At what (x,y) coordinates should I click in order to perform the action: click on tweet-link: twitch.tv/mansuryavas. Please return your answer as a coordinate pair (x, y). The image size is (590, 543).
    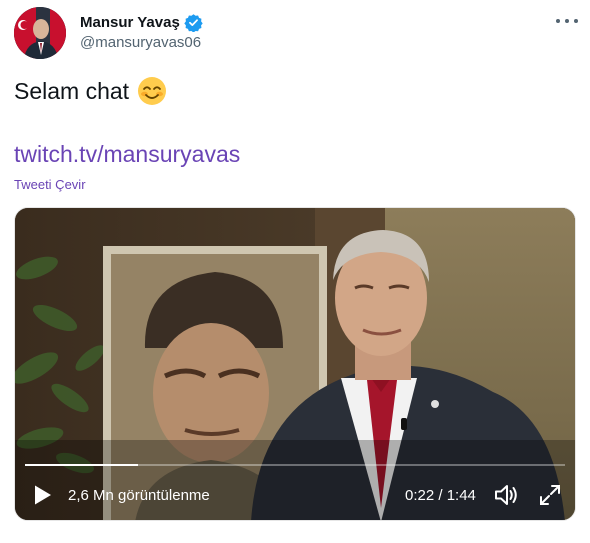
    Looking at the image, I should click on (127, 154).